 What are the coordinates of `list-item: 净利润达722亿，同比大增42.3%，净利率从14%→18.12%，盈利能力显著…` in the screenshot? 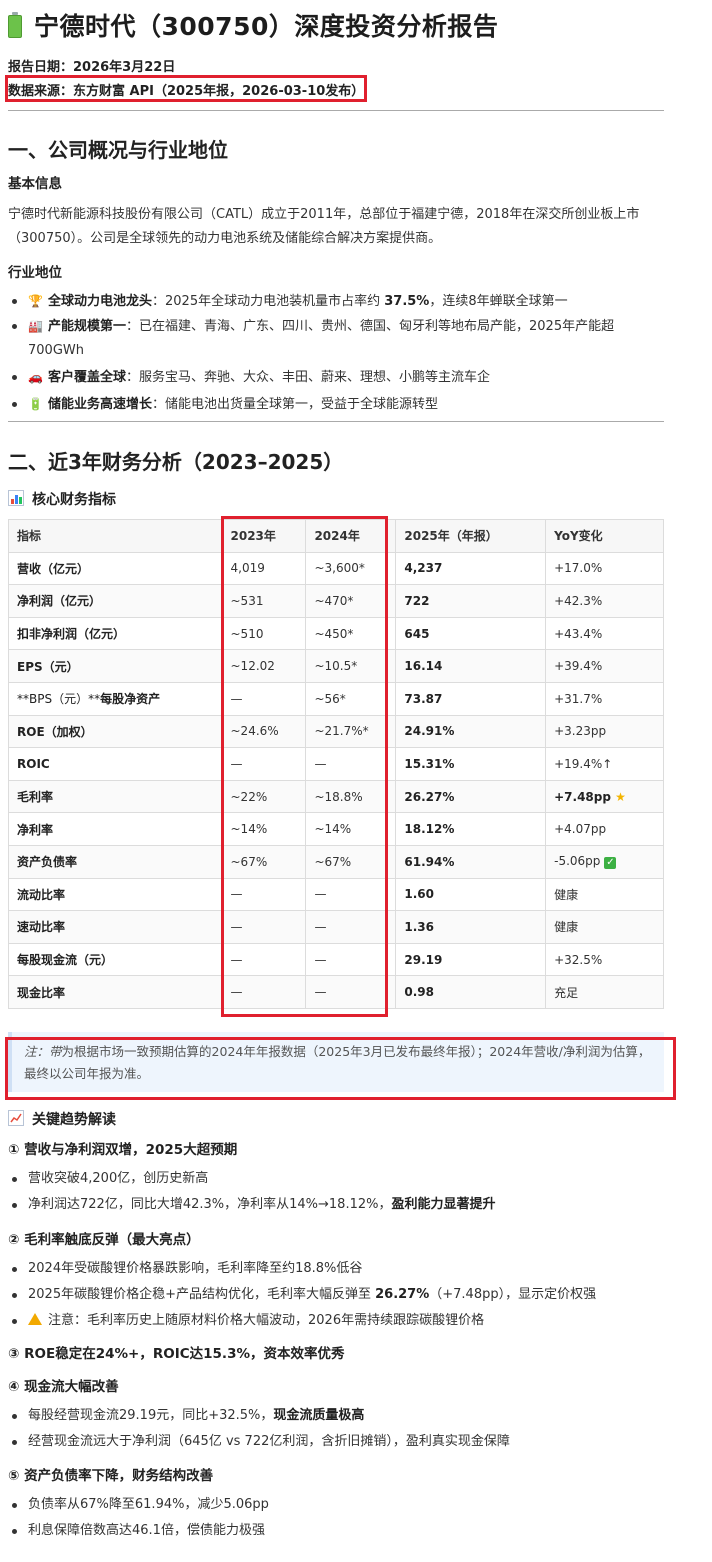 It's located at (336, 1205).